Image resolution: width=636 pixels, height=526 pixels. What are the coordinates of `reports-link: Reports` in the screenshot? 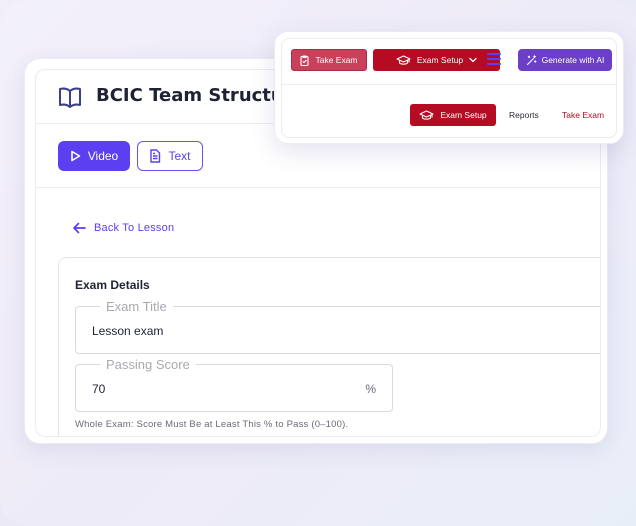 It's located at (524, 115).